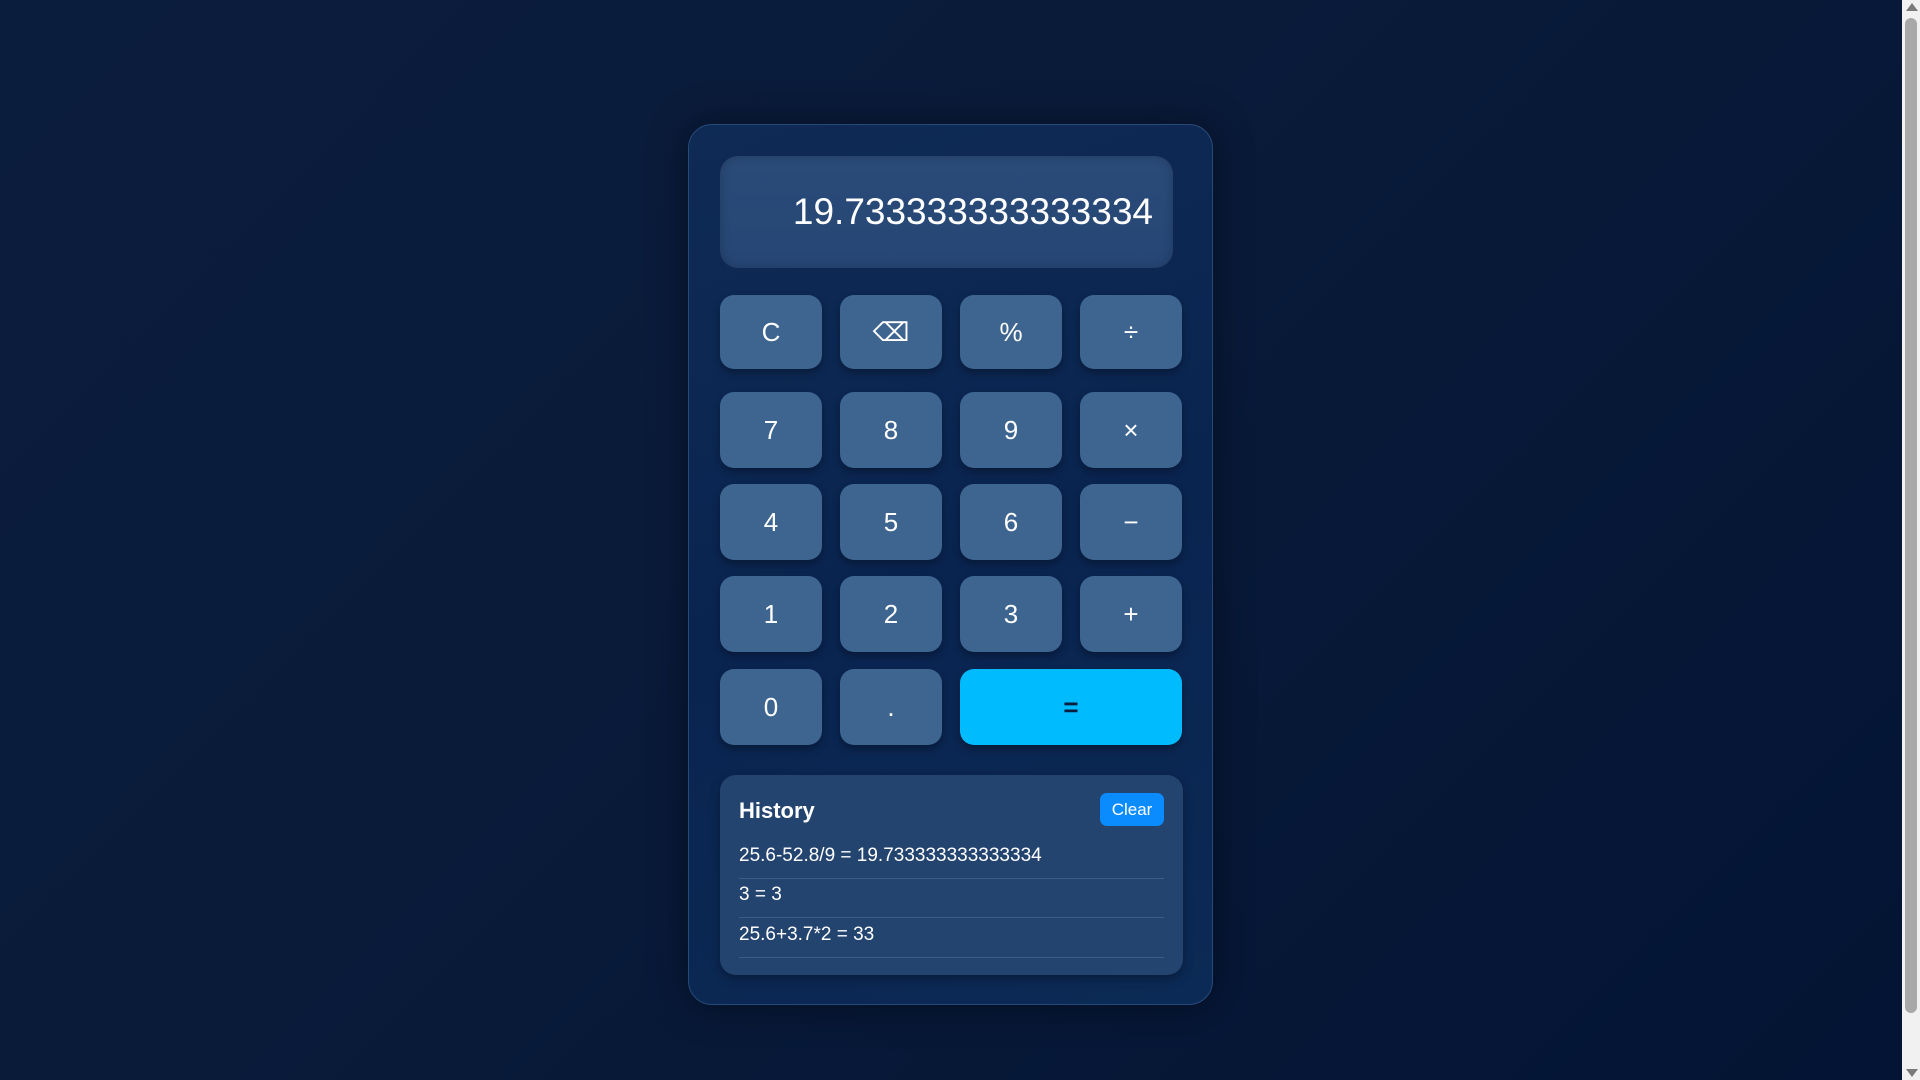  What do you see at coordinates (771, 614) in the screenshot?
I see `digit-1-button: 1` at bounding box center [771, 614].